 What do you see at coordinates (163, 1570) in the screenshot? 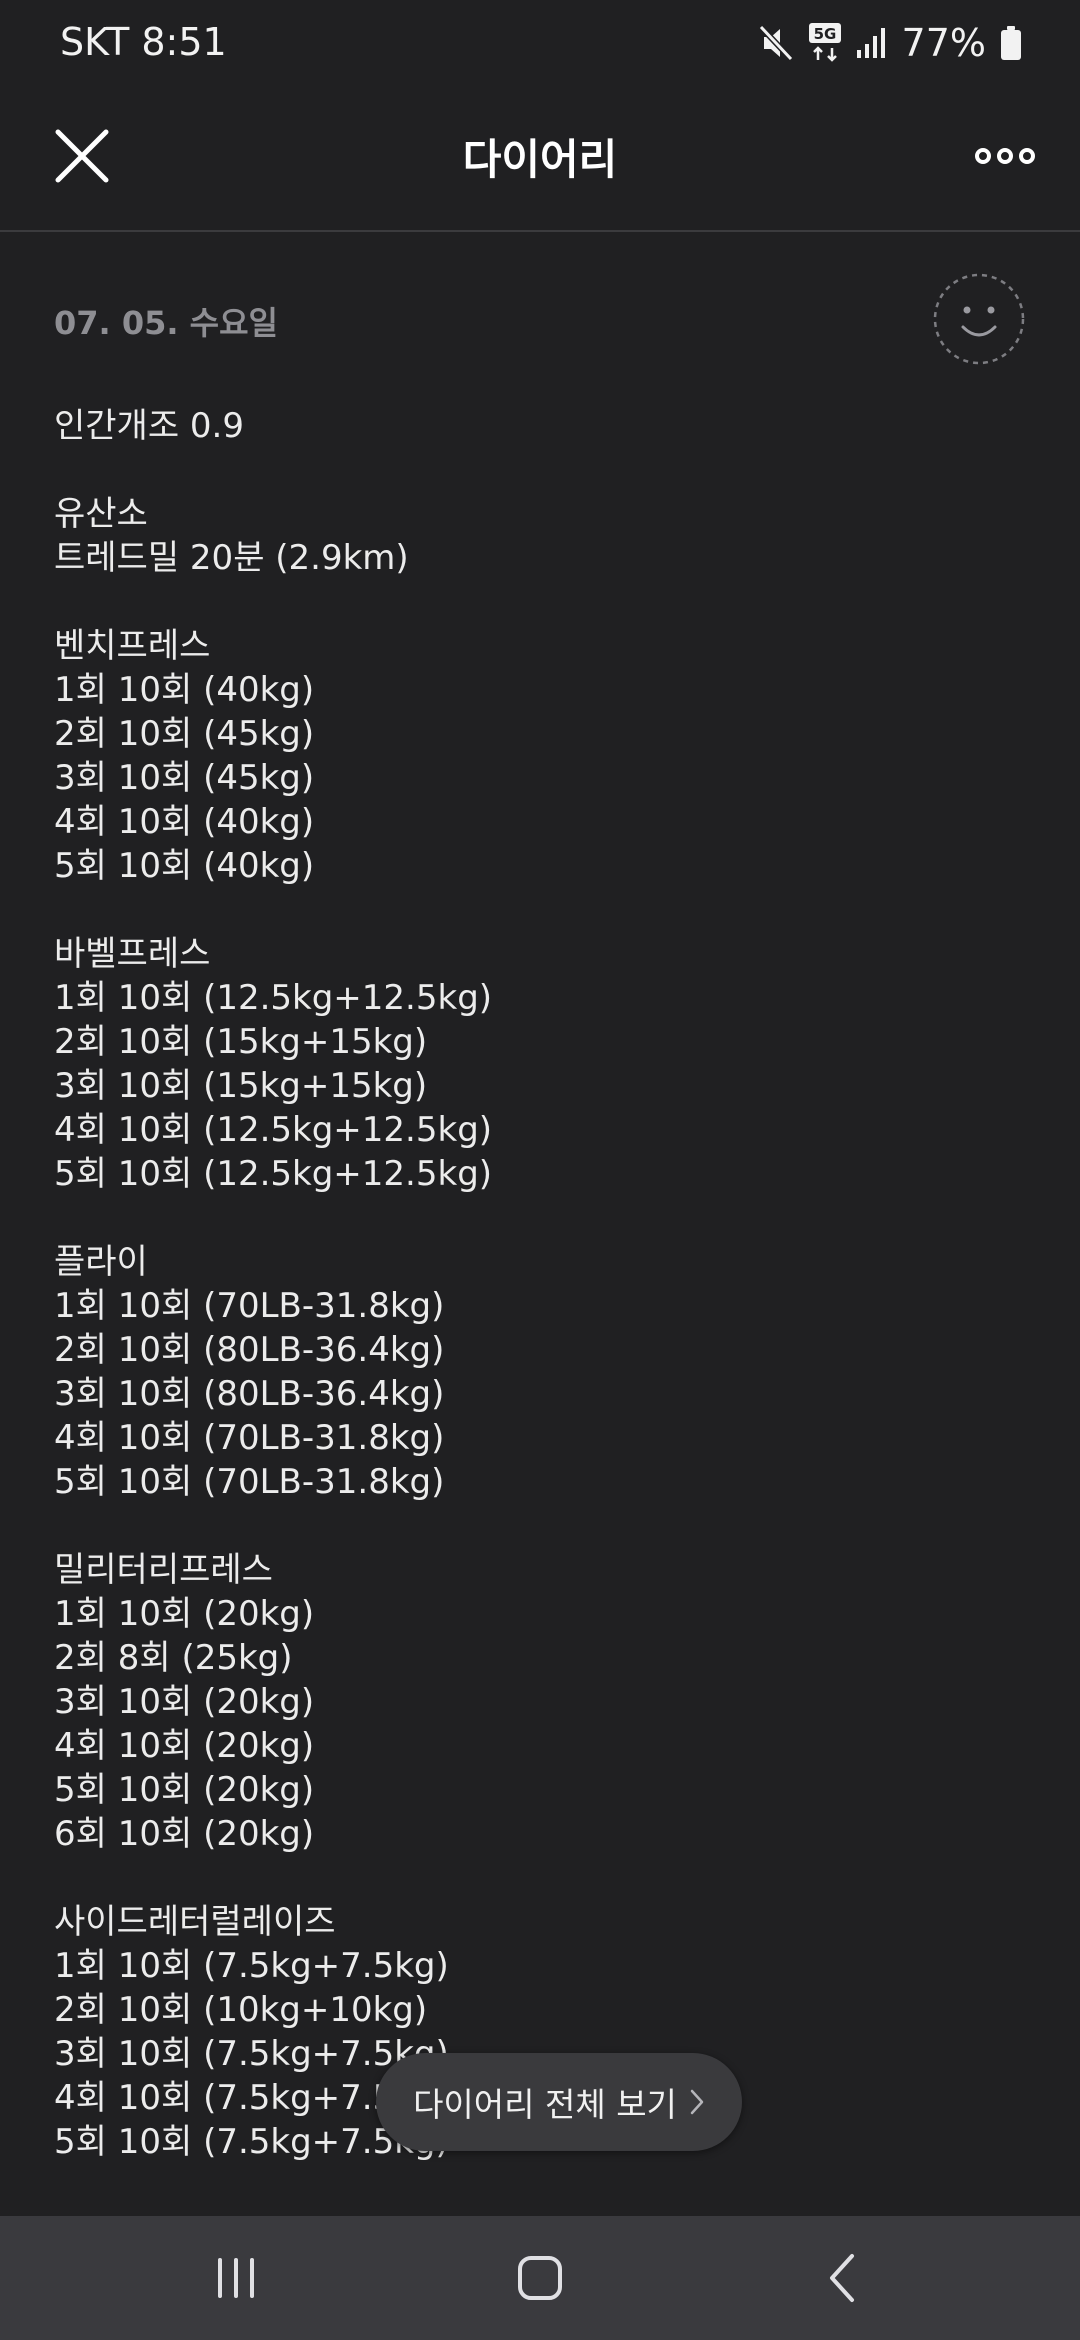
I see `entry-line: 밀리터리프레스` at bounding box center [163, 1570].